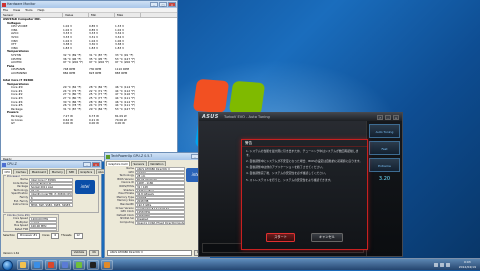  I want to click on cpuz-title: CPU-Z, so click(12, 164).